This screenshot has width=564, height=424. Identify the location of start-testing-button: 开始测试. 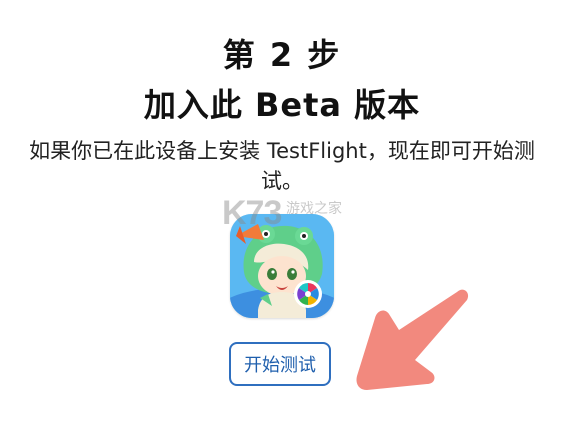
(280, 364).